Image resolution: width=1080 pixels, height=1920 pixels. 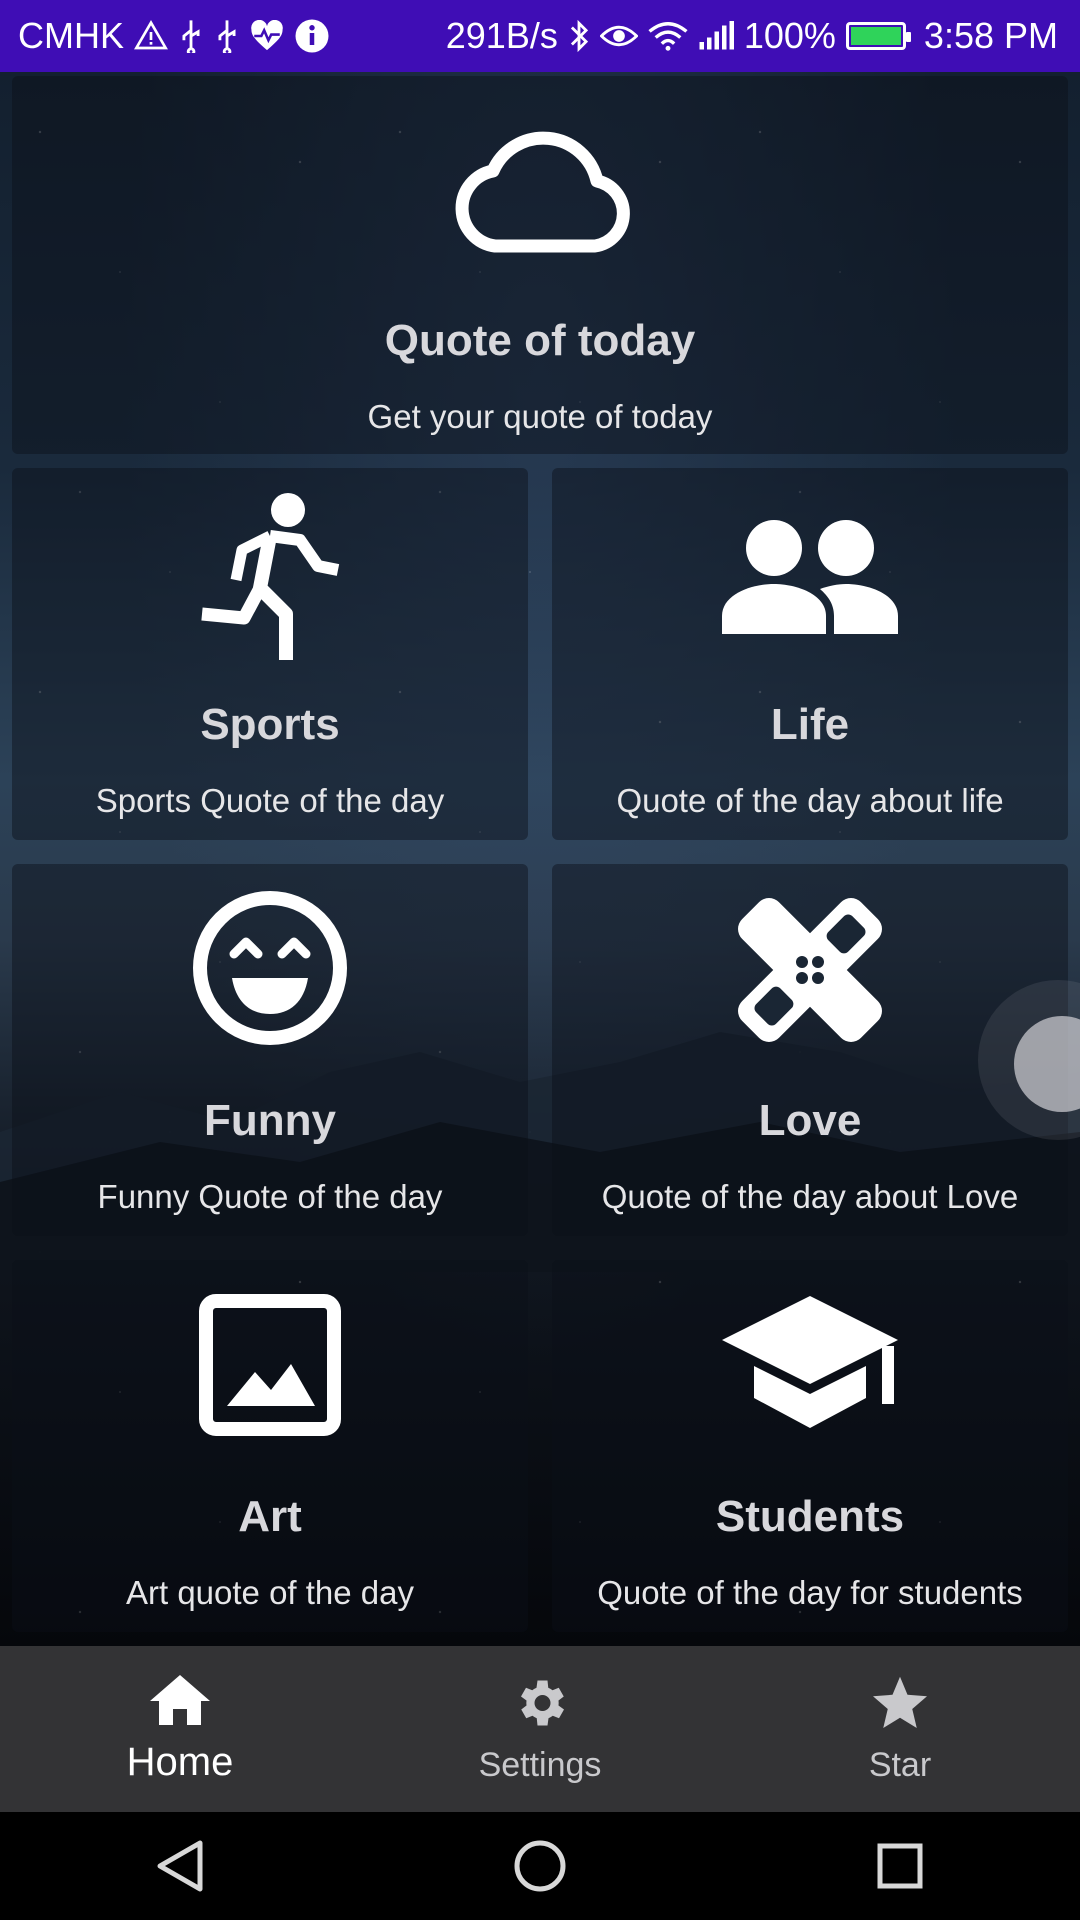 I want to click on card-title: Quote of today, so click(x=540, y=340).